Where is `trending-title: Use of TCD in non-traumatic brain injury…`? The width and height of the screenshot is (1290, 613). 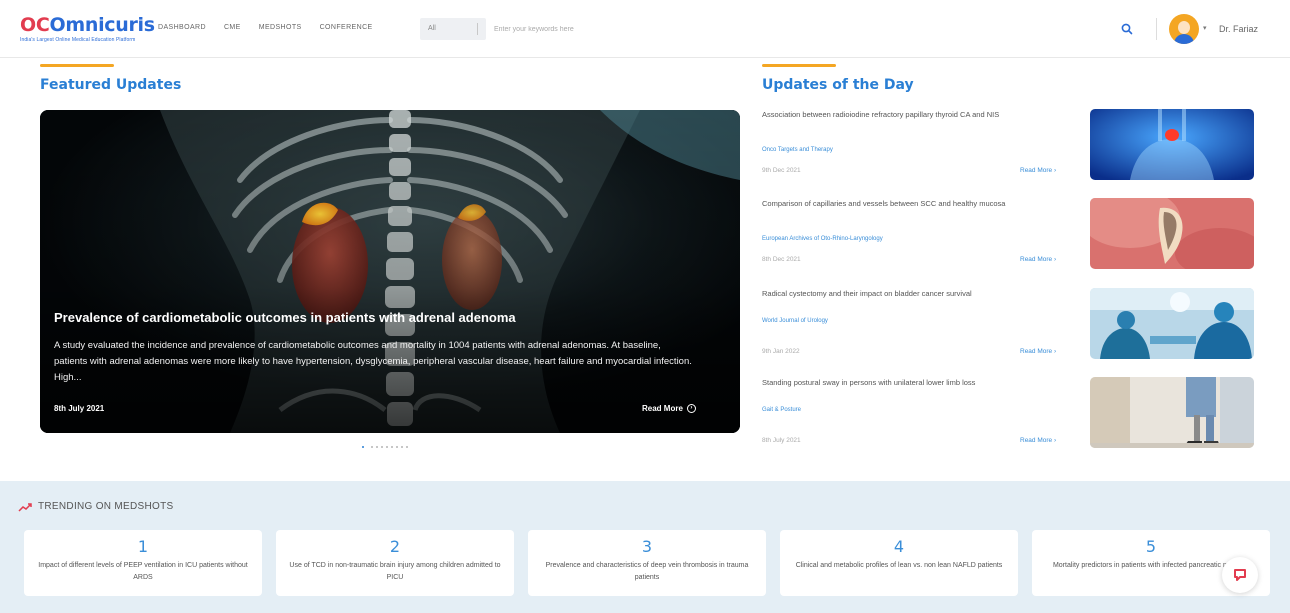
trending-title: Use of TCD in non-traumatic brain injury… is located at coordinates (395, 572).